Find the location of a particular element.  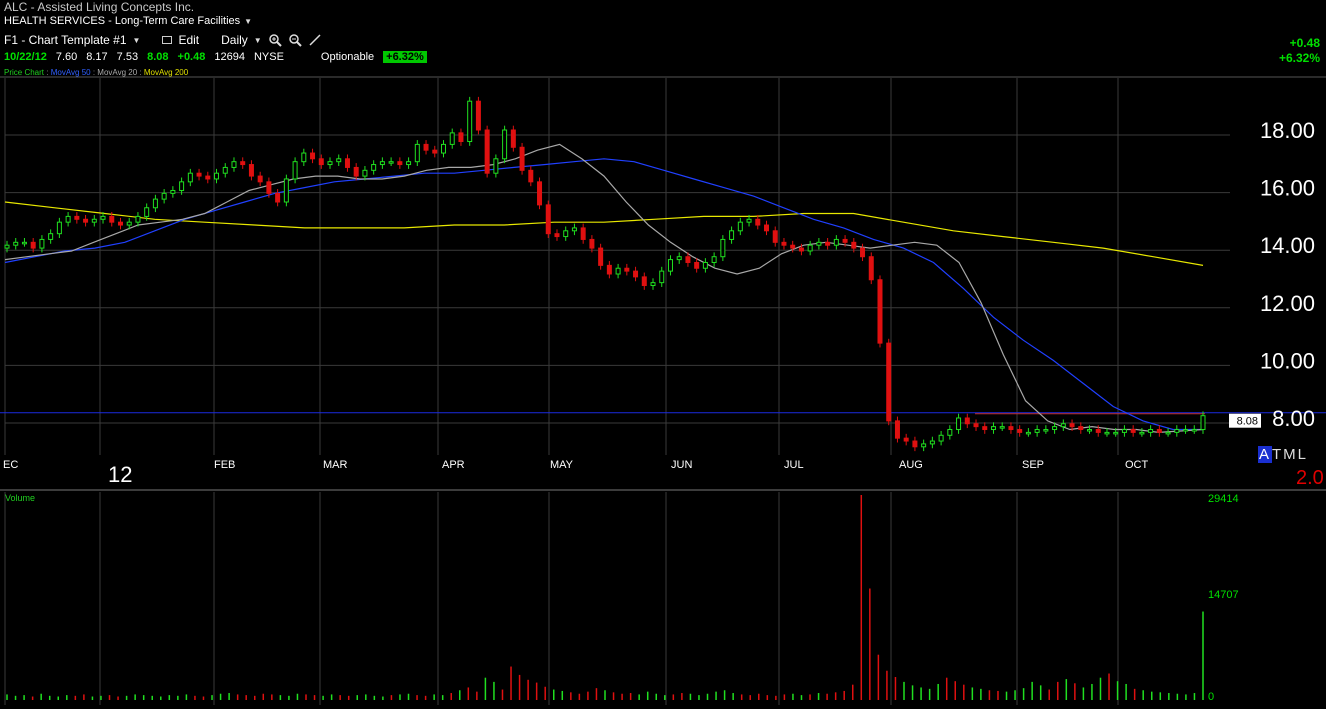

x-tick-label: JUL is located at coordinates (794, 465).